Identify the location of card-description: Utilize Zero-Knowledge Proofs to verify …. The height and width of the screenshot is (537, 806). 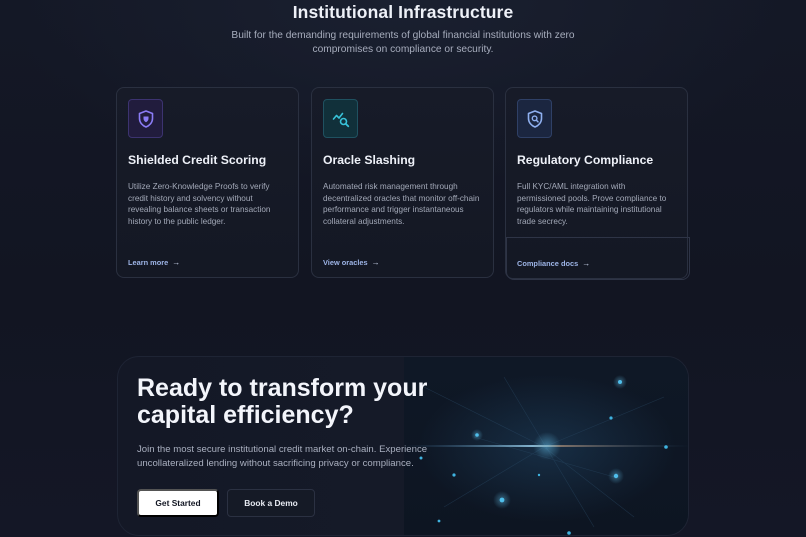
(199, 204).